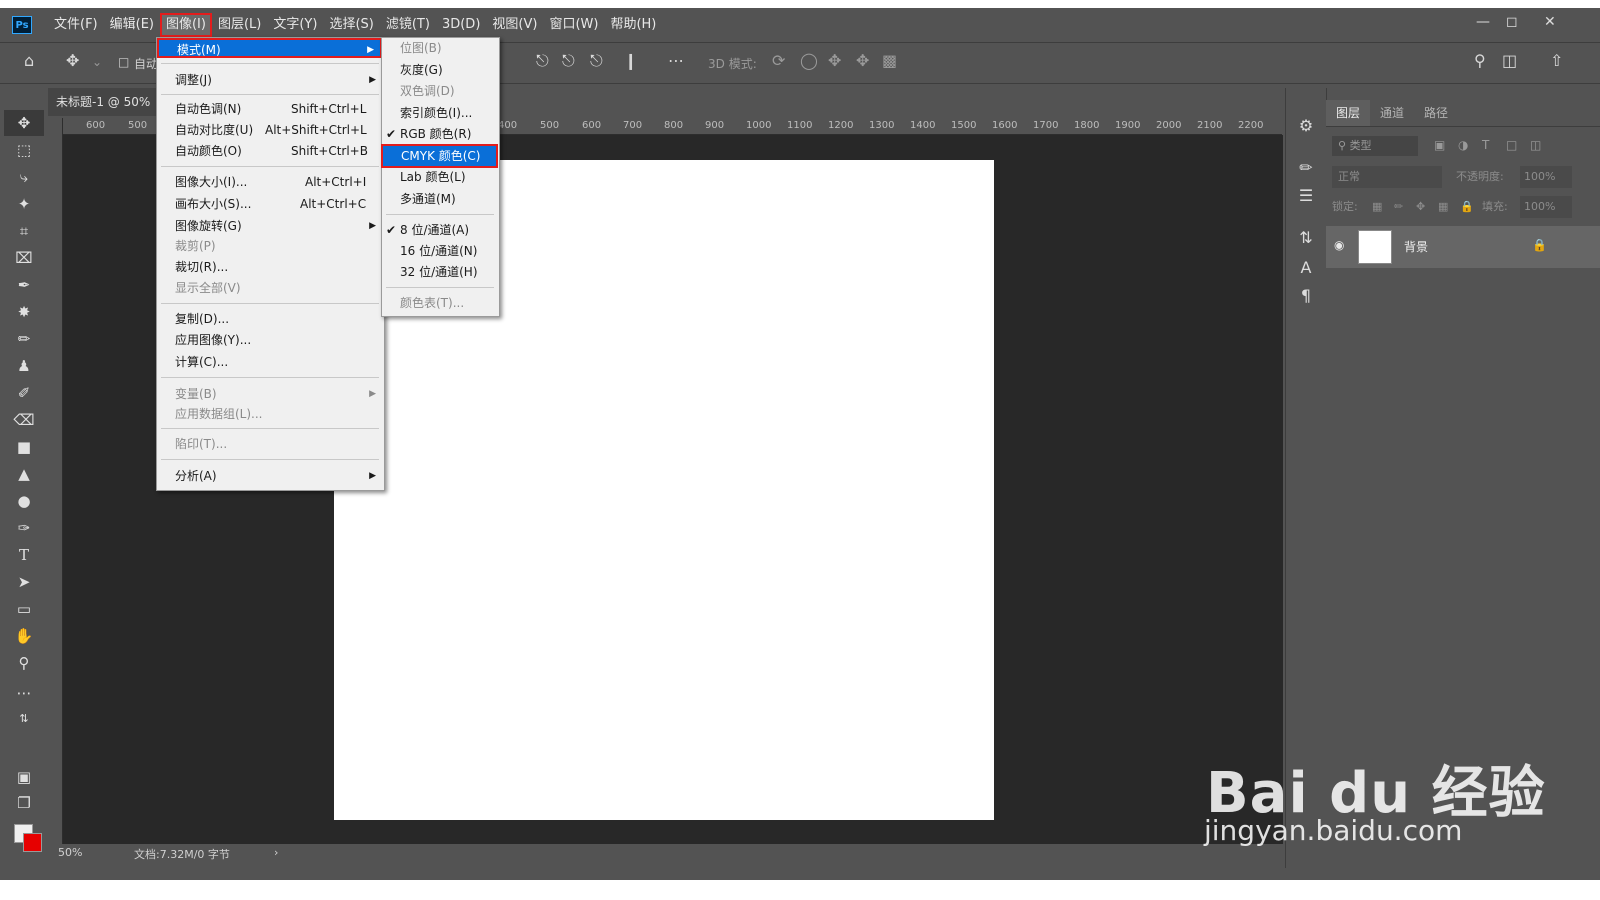 The image size is (1600, 900). What do you see at coordinates (1306, 267) in the screenshot?
I see `character-panel-icon: A` at bounding box center [1306, 267].